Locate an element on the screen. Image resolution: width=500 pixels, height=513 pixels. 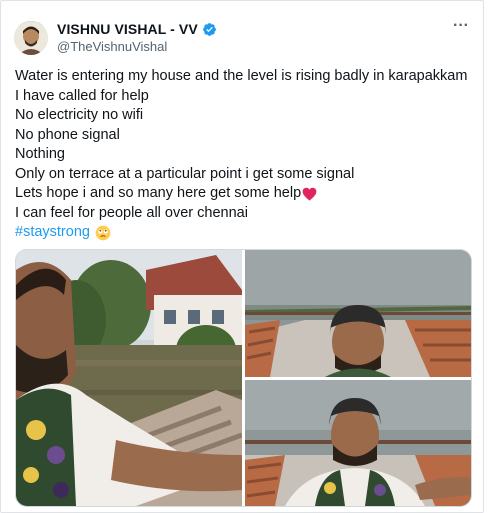
tweet-line: No electricity no wifi is located at coordinates (79, 115).